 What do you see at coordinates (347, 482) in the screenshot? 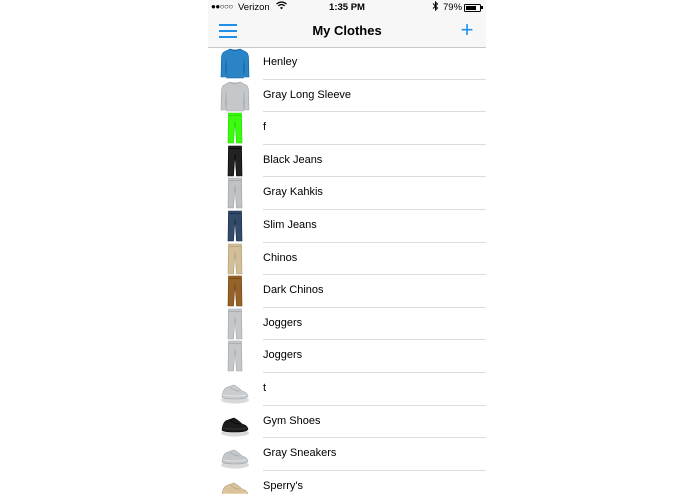
I see `list-item: Sperry's` at bounding box center [347, 482].